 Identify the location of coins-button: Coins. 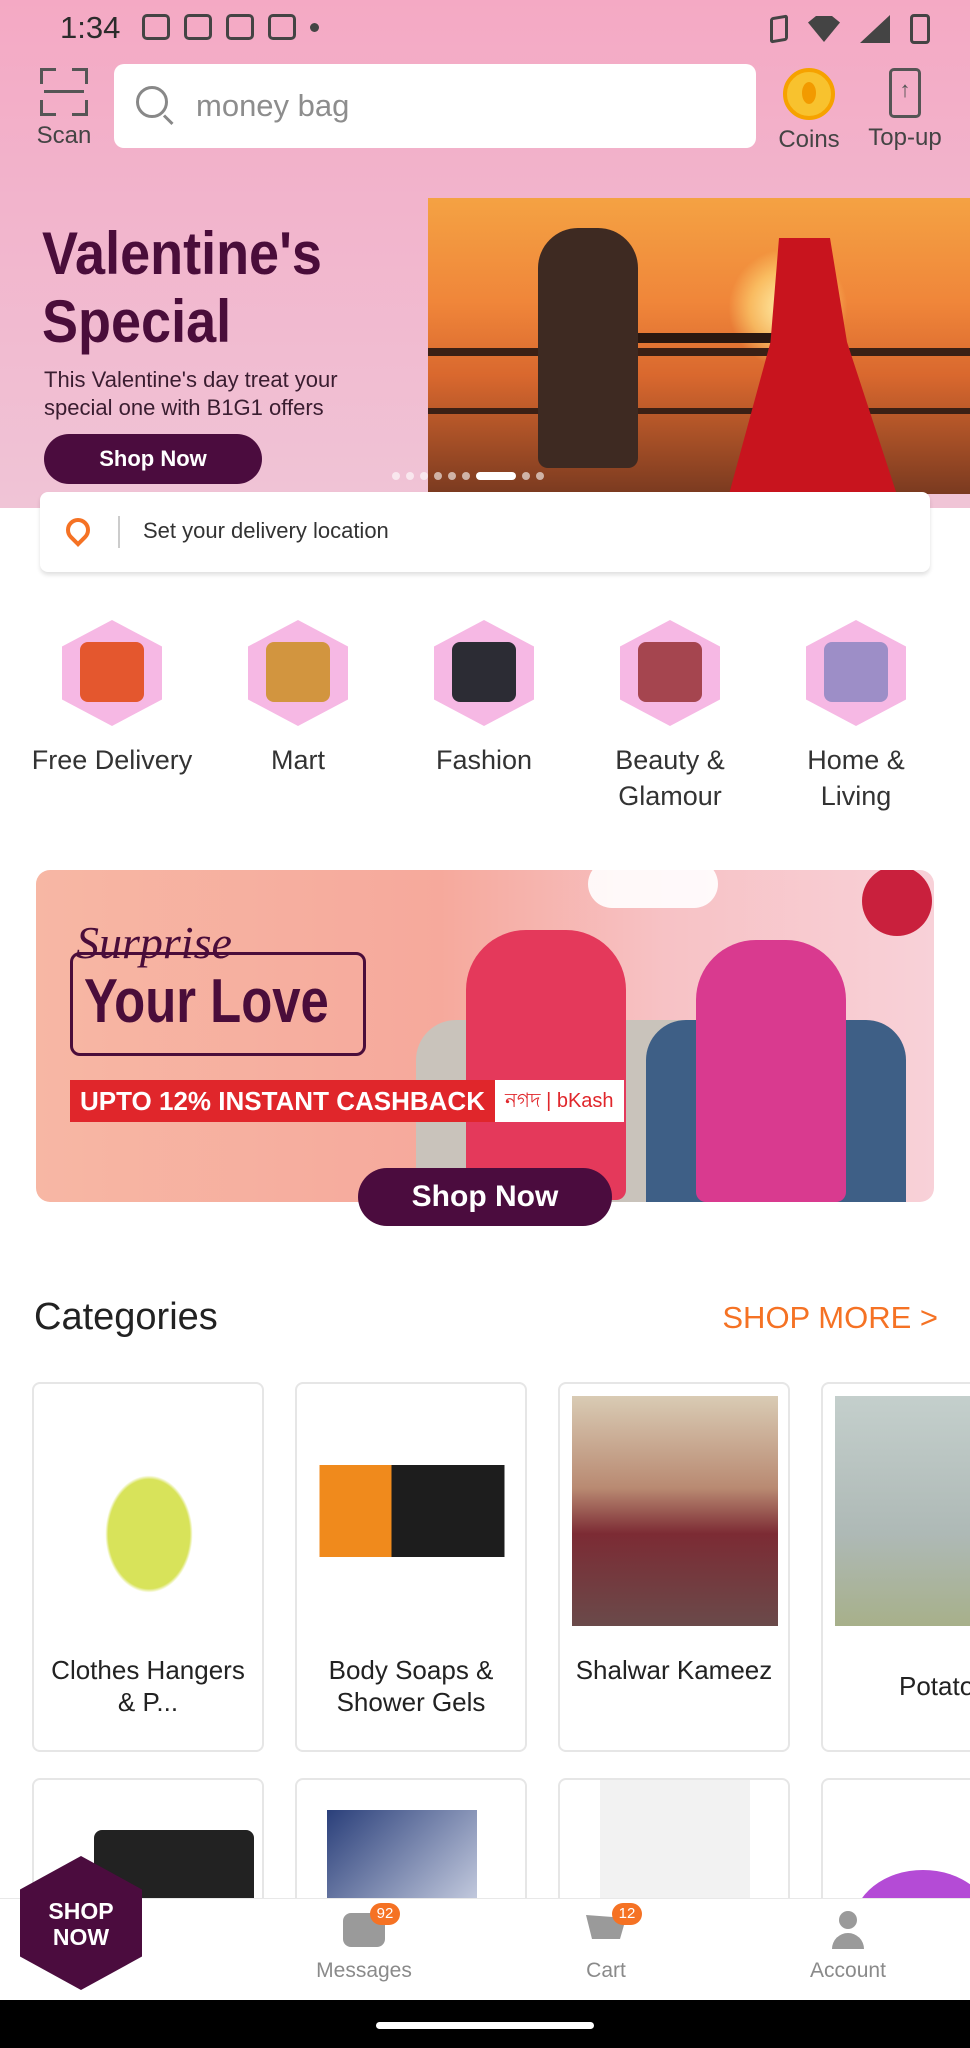
(809, 111).